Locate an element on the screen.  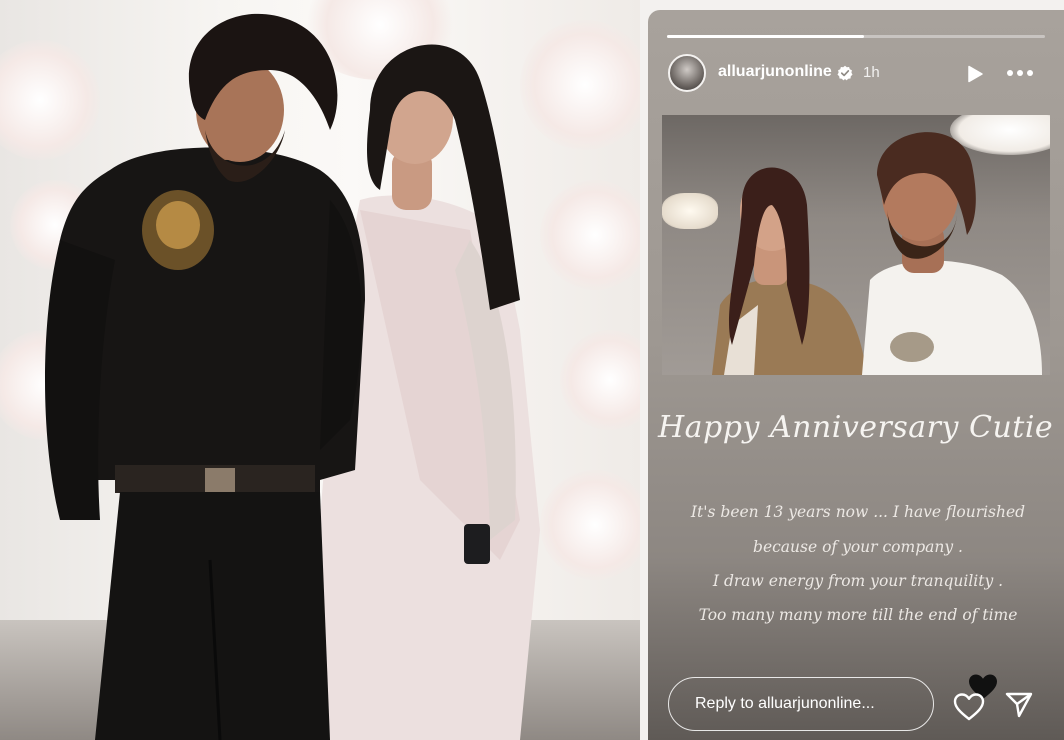
play-icon is located at coordinates (975, 74).